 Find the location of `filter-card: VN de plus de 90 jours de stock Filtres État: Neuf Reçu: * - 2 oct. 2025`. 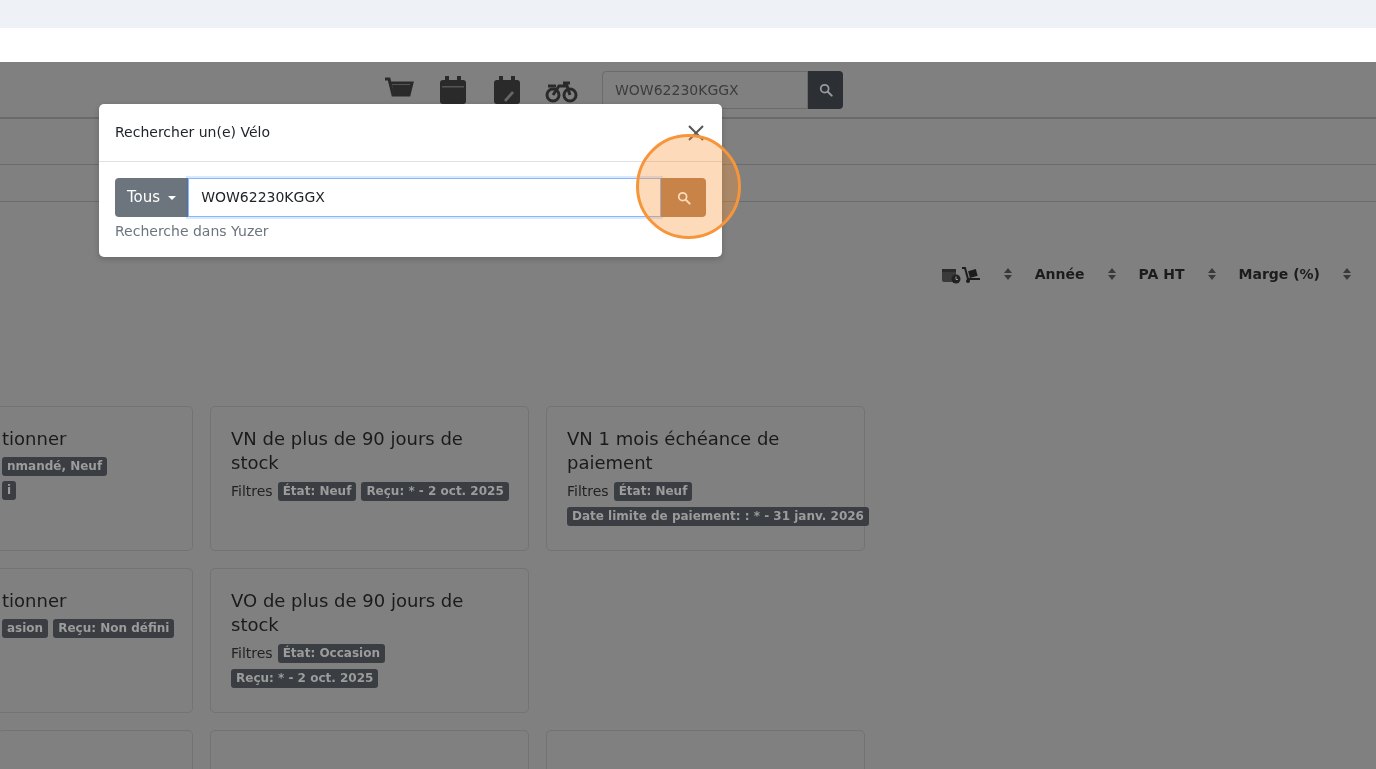

filter-card: VN de plus de 90 jours de stock Filtres État: Neuf Reçu: * - 2 oct. 2025 is located at coordinates (369, 478).